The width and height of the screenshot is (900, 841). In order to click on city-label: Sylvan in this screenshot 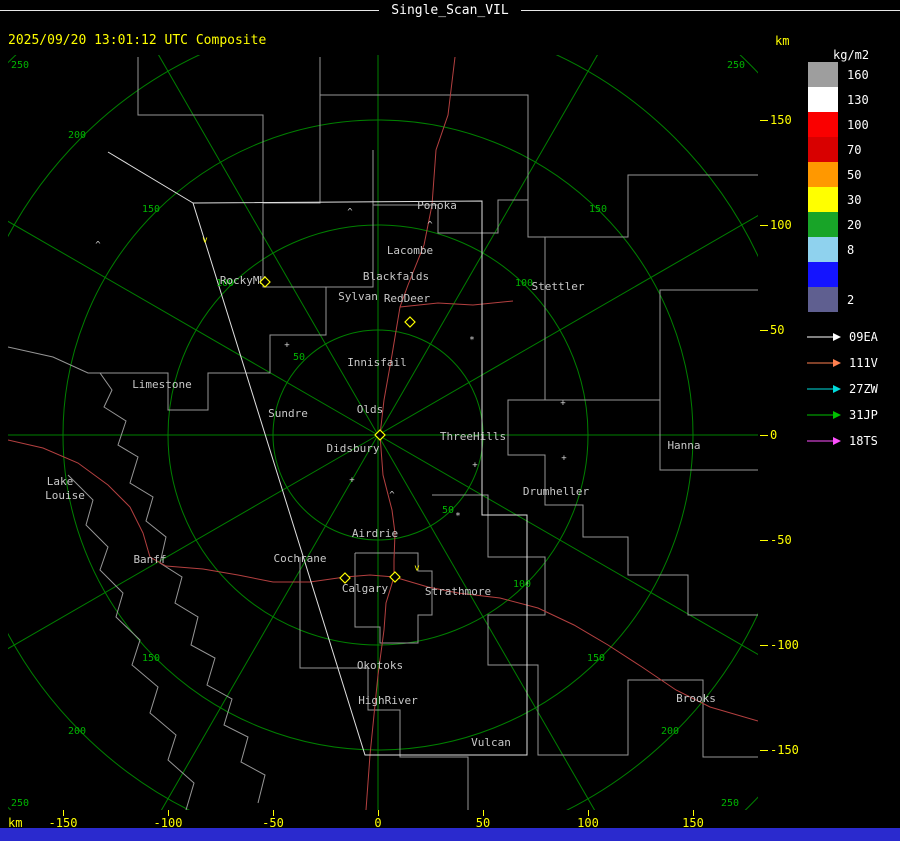, I will do `click(358, 296)`.